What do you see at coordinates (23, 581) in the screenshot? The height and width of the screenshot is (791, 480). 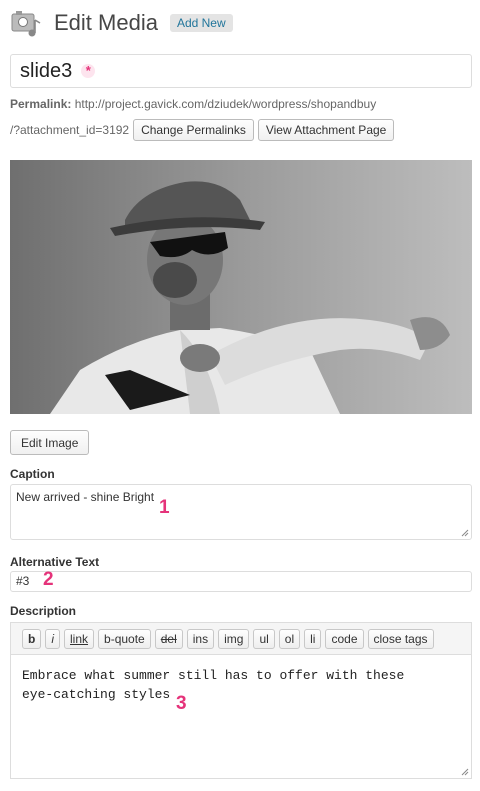 I see `alt-text-value: #3` at bounding box center [23, 581].